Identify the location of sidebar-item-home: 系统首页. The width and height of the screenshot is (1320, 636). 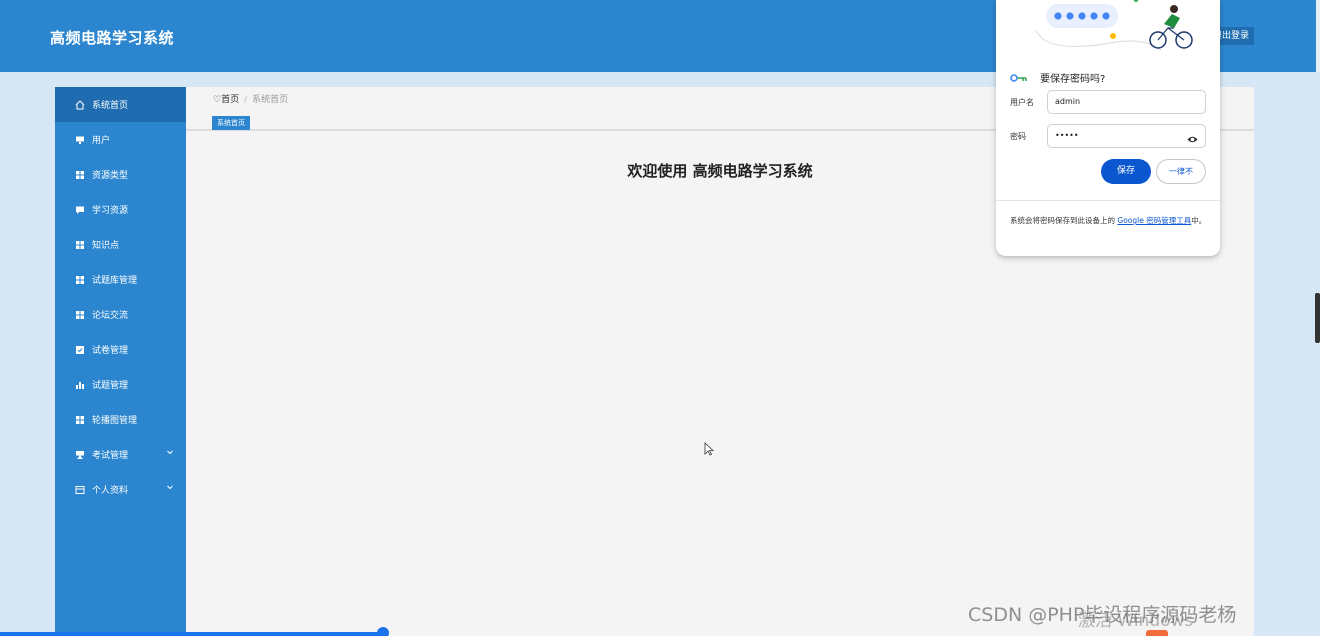
(120, 104).